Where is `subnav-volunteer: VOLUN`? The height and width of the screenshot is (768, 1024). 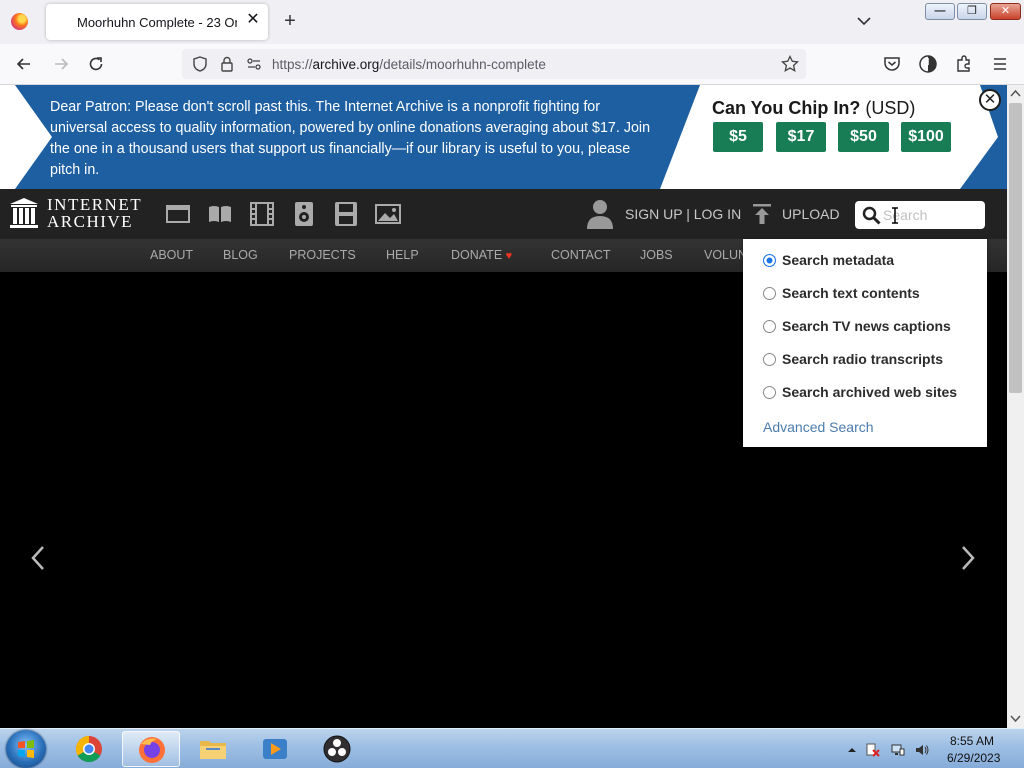
subnav-volunteer: VOLUN is located at coordinates (725, 255).